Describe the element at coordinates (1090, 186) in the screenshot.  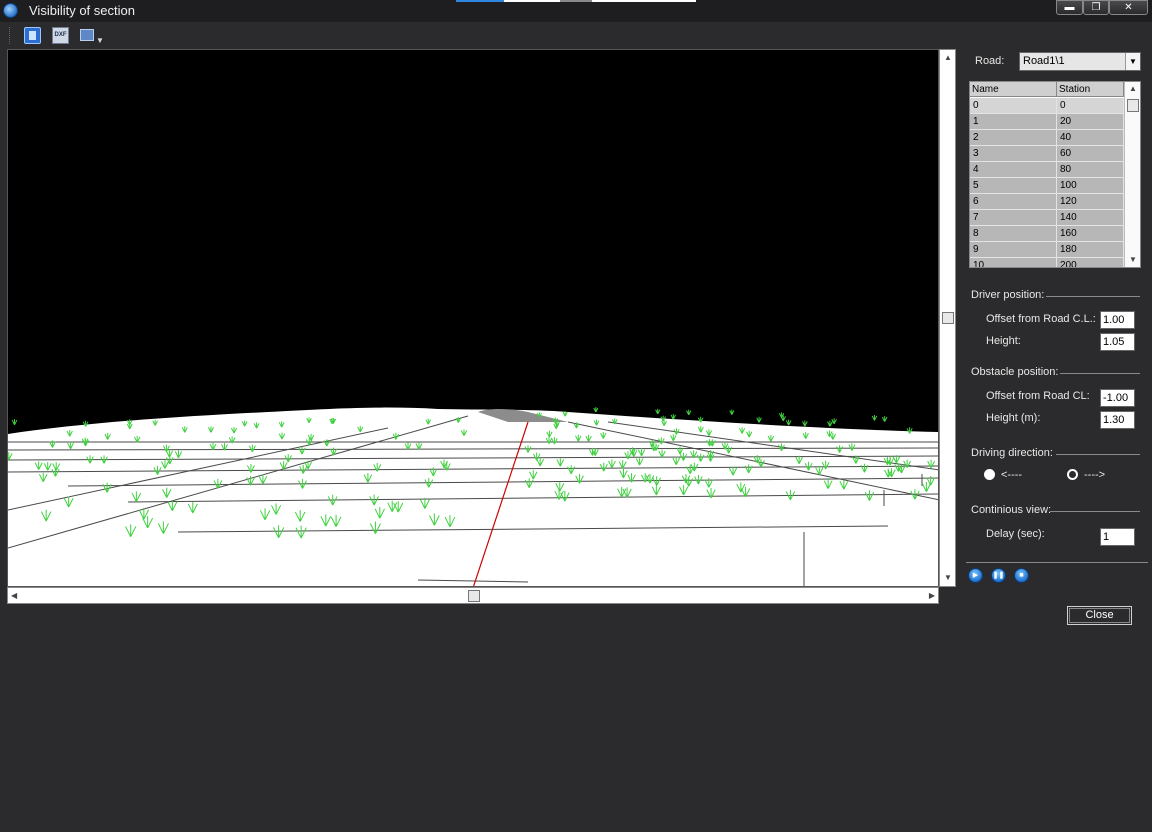
I see `cell-station: 100` at that location.